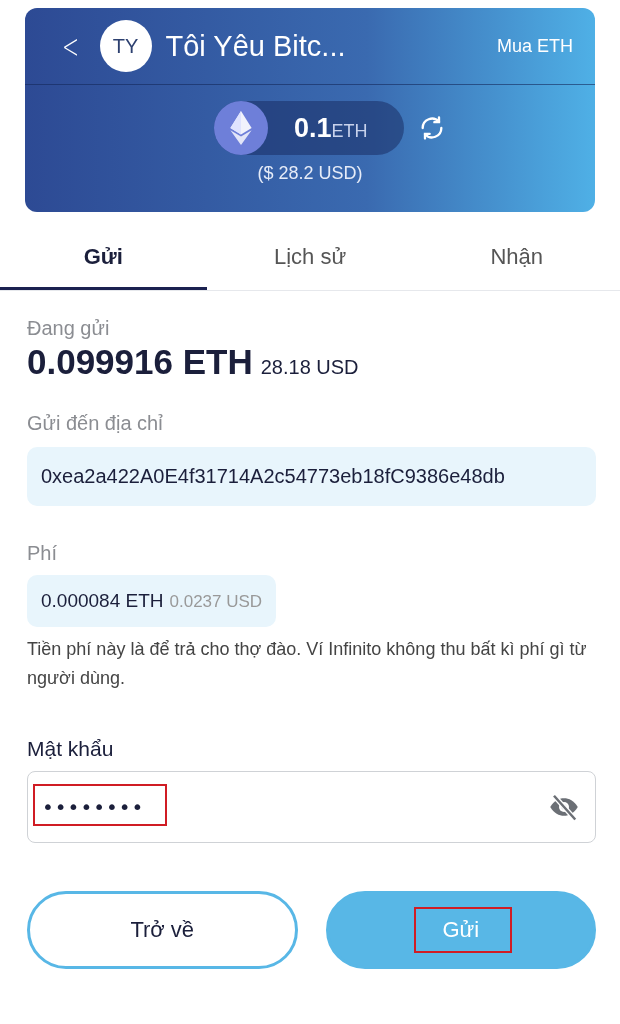 This screenshot has width=620, height=1024. What do you see at coordinates (103, 258) in the screenshot?
I see `tab: Gửi` at bounding box center [103, 258].